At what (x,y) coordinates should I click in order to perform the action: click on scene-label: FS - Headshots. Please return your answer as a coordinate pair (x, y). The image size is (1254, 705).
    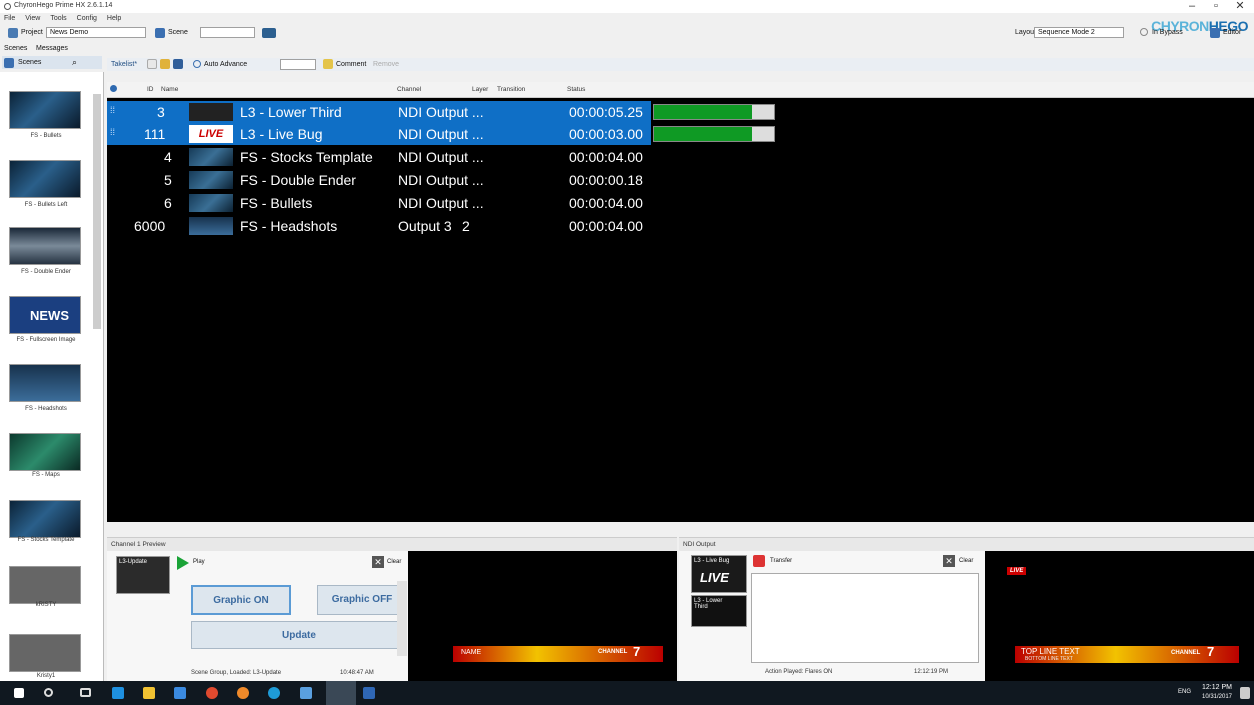
    Looking at the image, I should click on (46, 409).